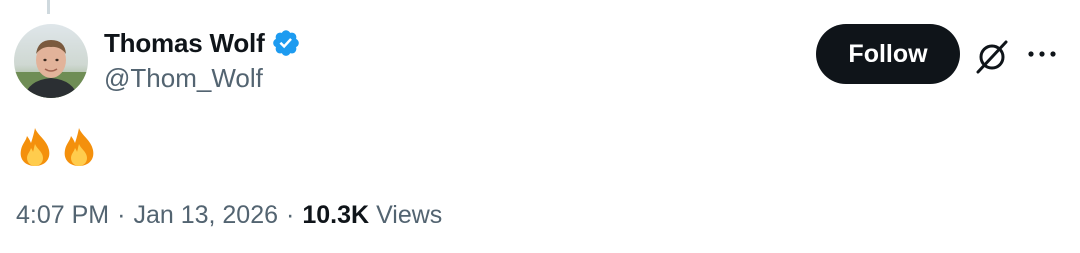 Image resolution: width=1080 pixels, height=253 pixels. I want to click on avatar, so click(51, 61).